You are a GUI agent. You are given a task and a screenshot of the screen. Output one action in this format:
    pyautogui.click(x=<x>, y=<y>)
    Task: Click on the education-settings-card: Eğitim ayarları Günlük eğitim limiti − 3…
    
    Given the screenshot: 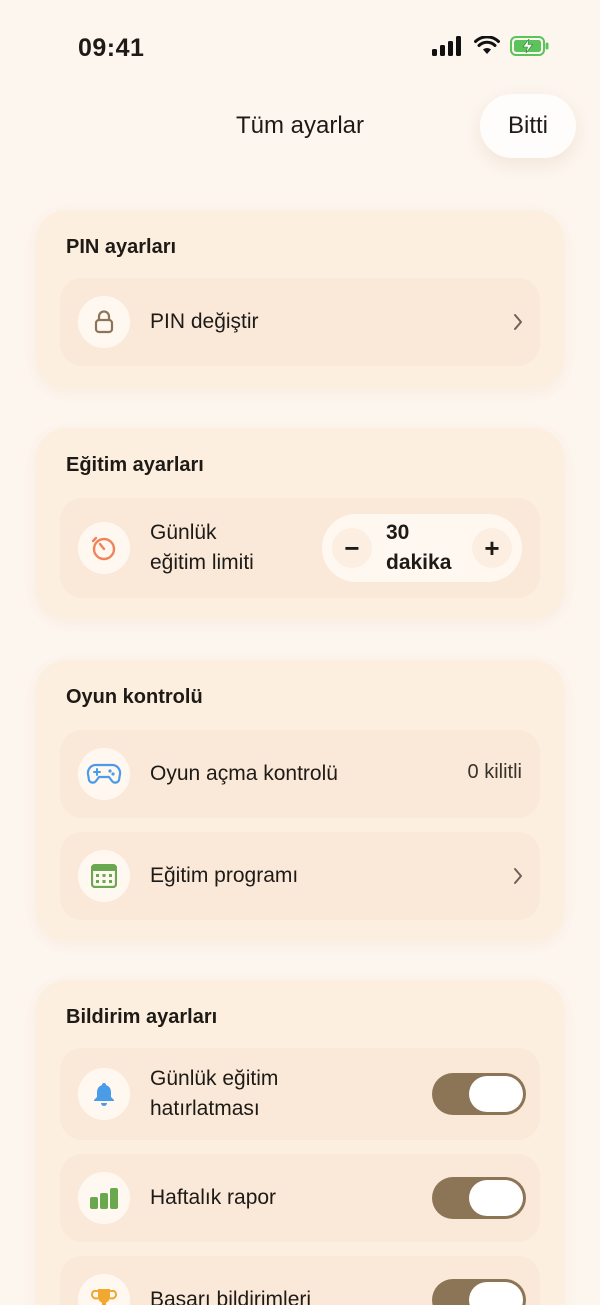 What is the action you would take?
    pyautogui.click(x=300, y=523)
    